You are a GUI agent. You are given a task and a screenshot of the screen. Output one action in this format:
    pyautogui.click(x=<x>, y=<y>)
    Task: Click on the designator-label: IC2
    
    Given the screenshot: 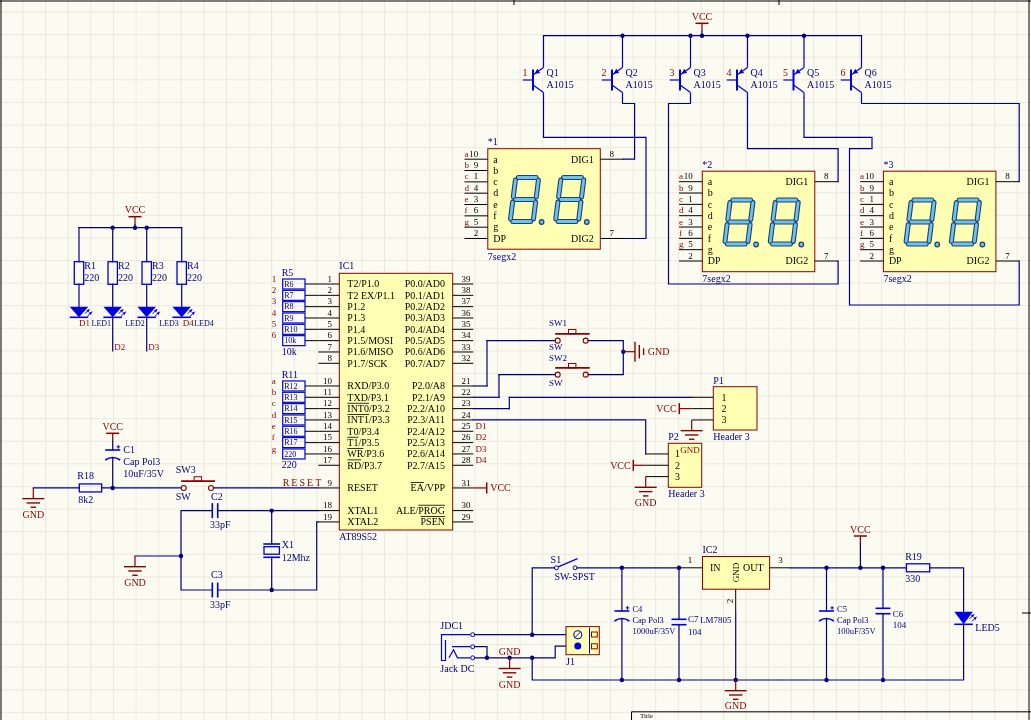 What is the action you would take?
    pyautogui.click(x=710, y=549)
    